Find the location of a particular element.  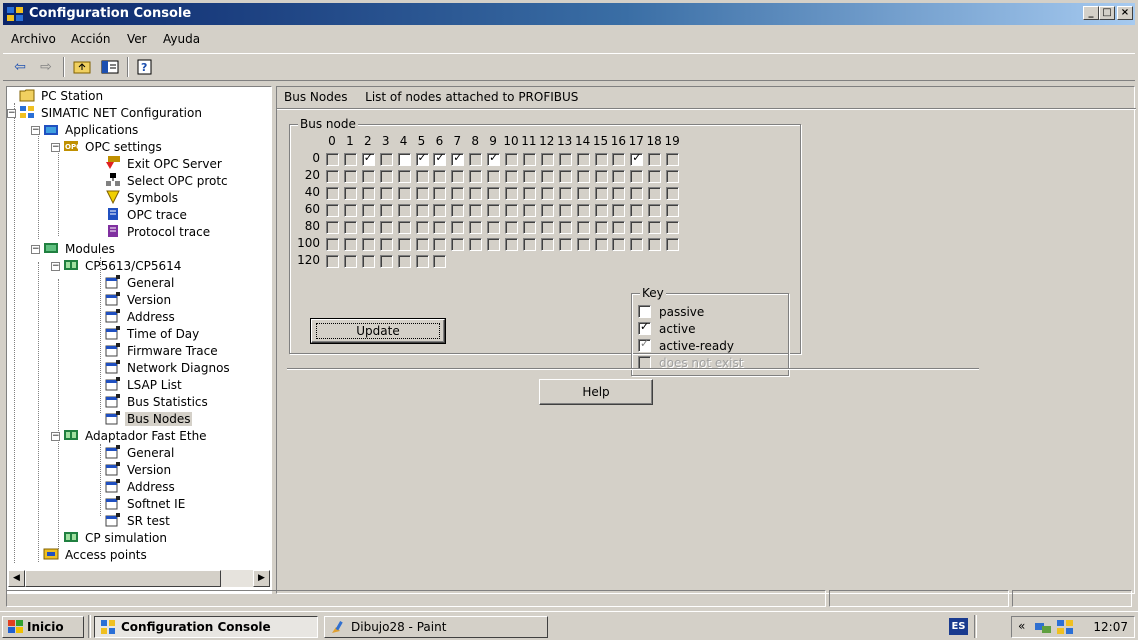

menu-archivo: Archivo is located at coordinates (33, 39).